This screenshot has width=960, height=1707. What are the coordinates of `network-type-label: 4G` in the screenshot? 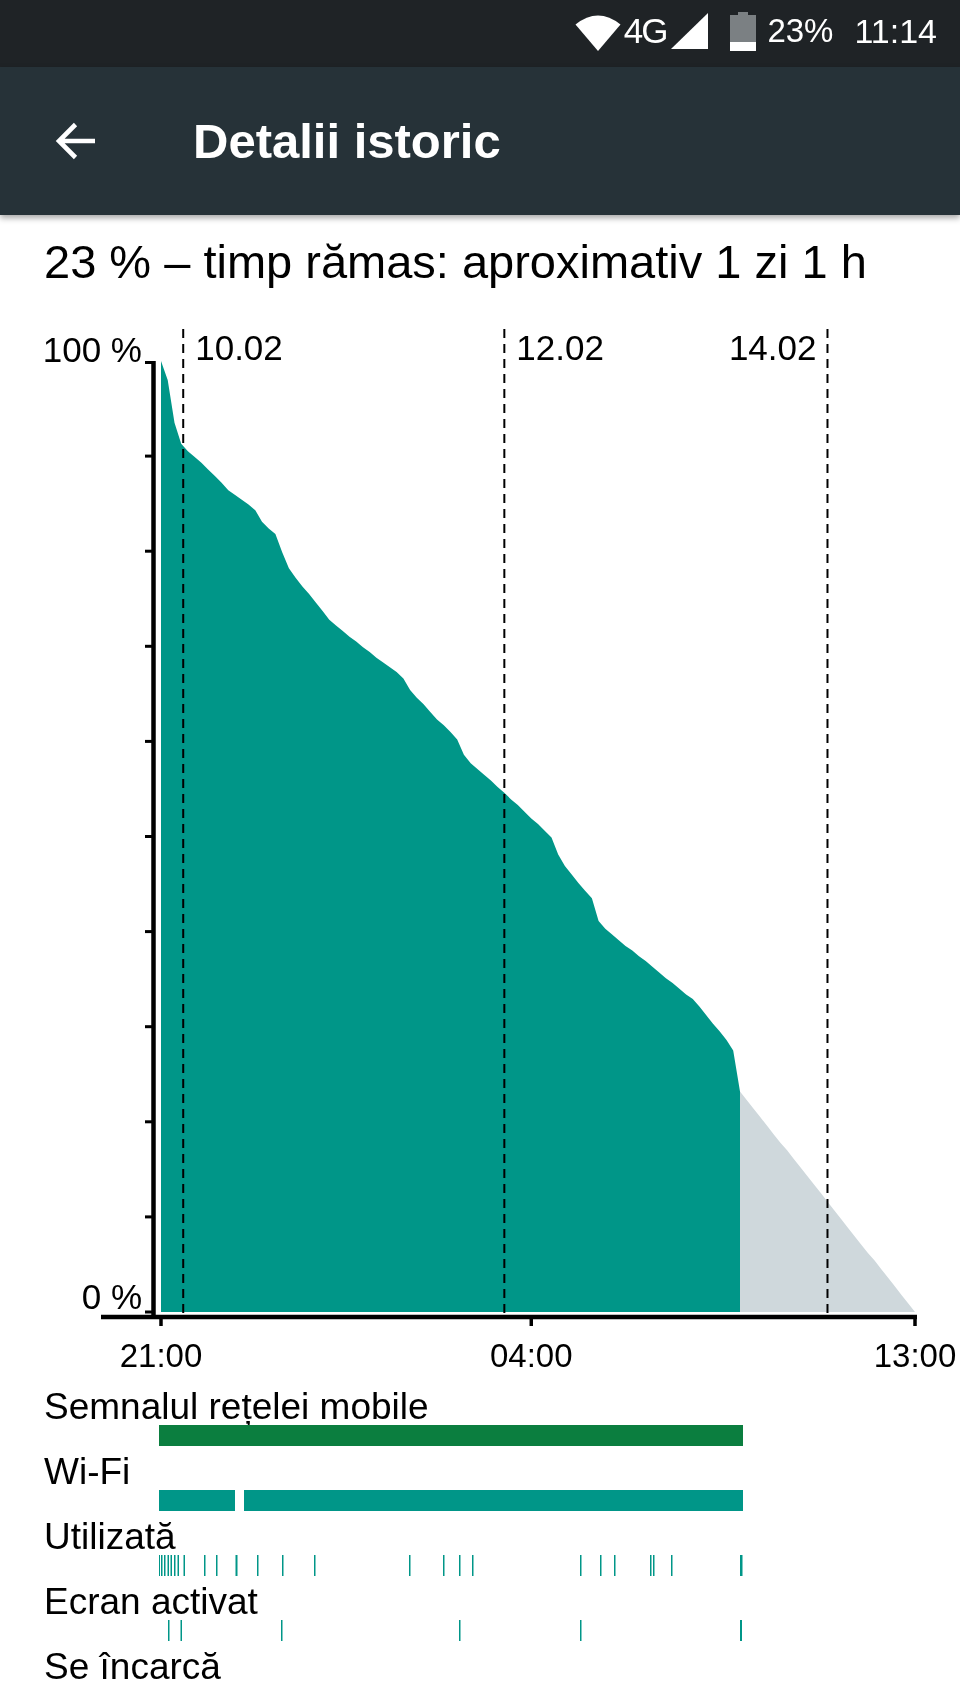 It's located at (645, 31).